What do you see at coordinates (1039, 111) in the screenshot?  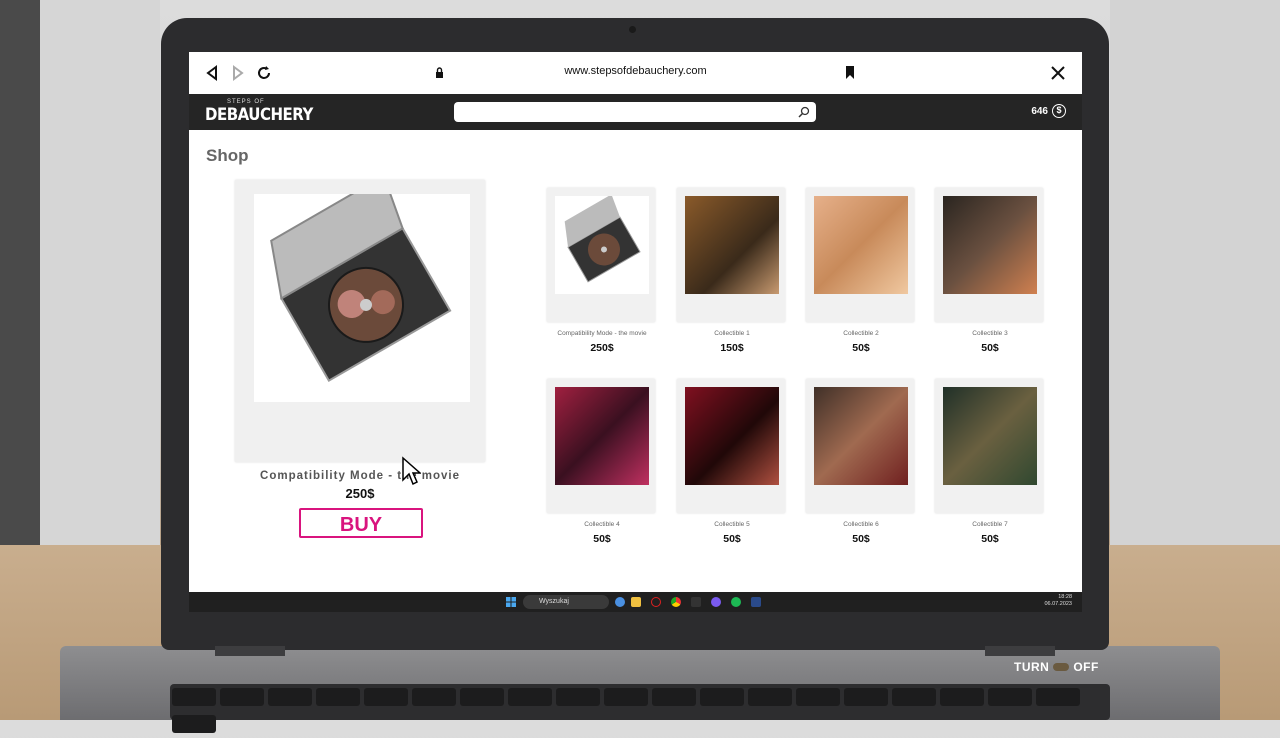 I see `money-amount: 646` at bounding box center [1039, 111].